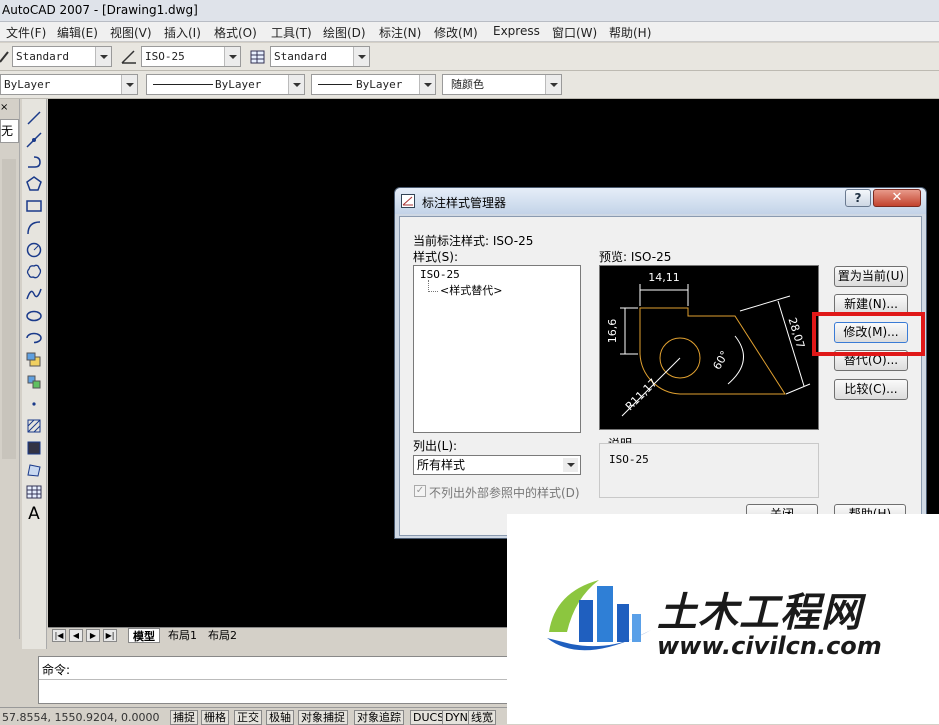 The image size is (939, 725). What do you see at coordinates (215, 717) in the screenshot?
I see `grid-toggle: 栅格` at bounding box center [215, 717].